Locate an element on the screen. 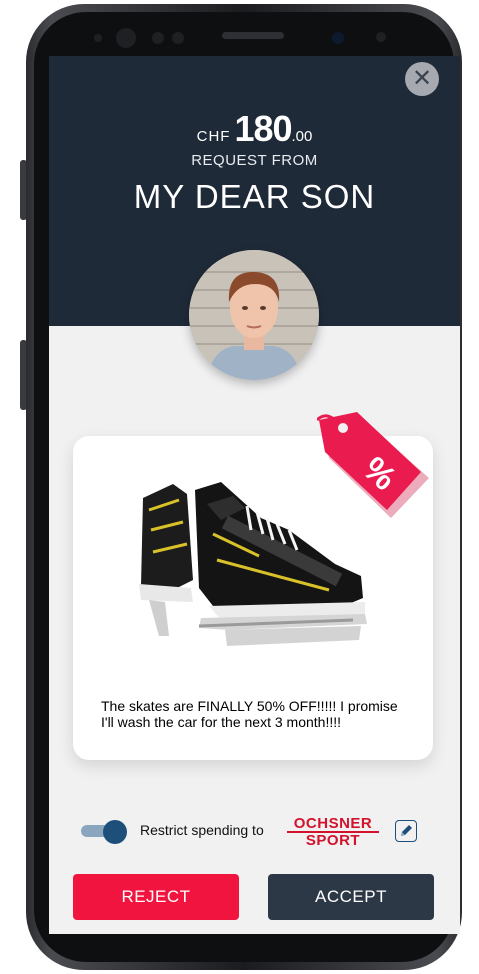 The width and height of the screenshot is (479, 974). close-button: ✕ is located at coordinates (422, 79).